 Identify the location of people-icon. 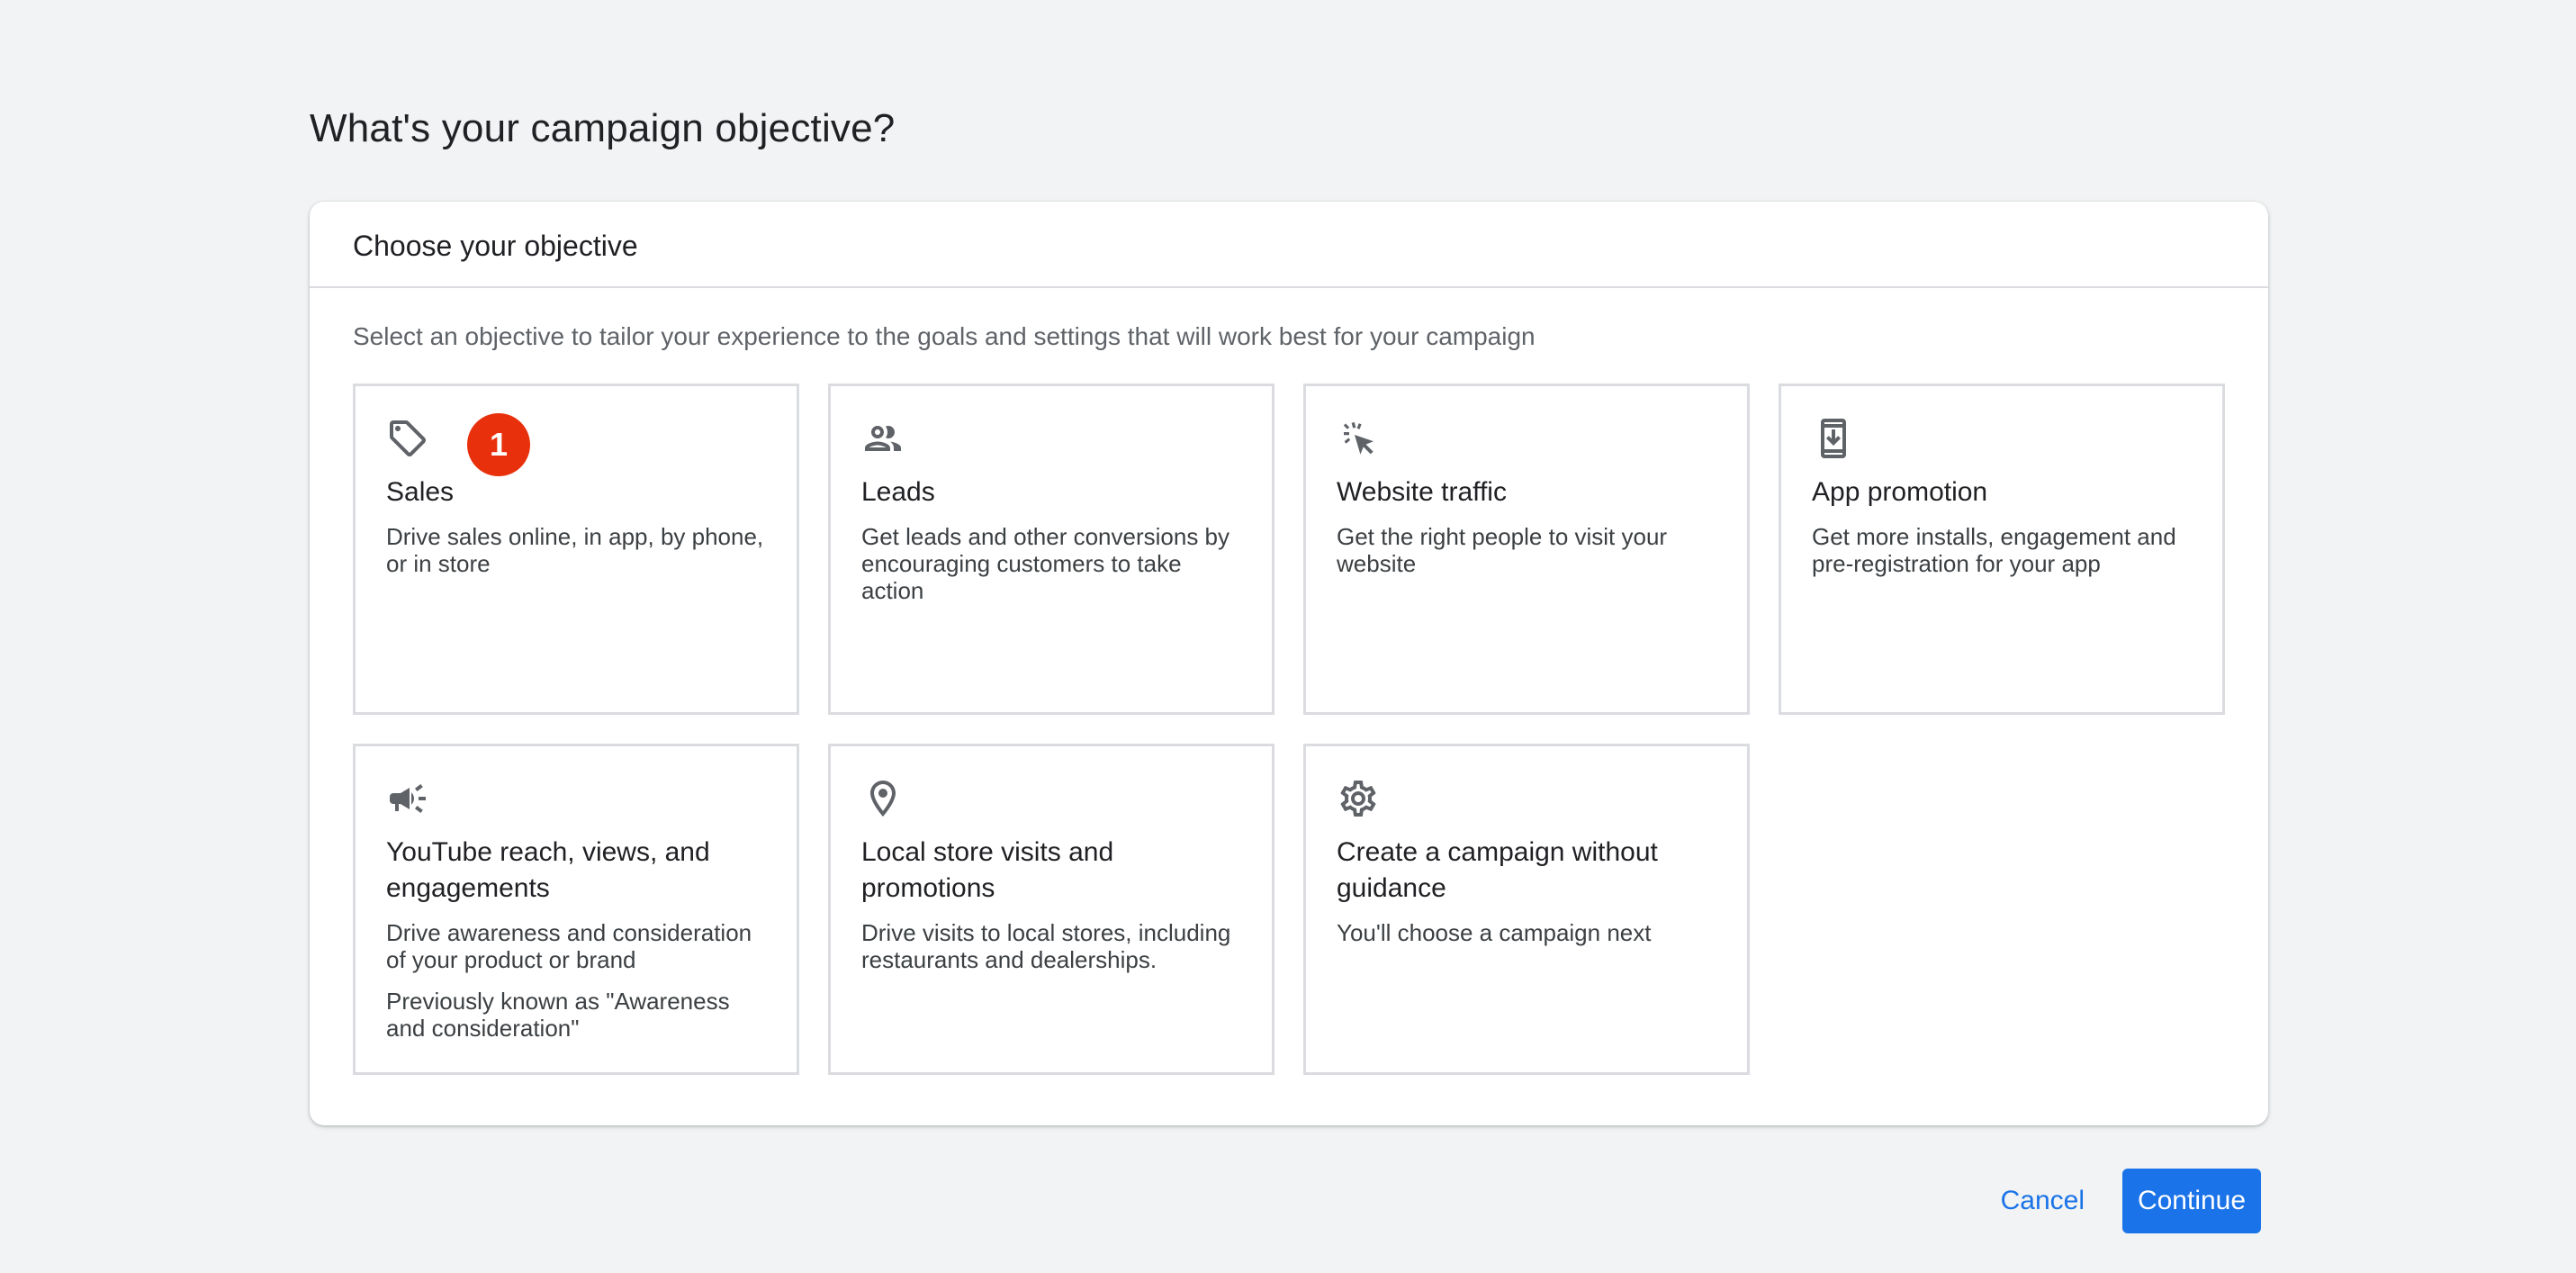
(883, 439).